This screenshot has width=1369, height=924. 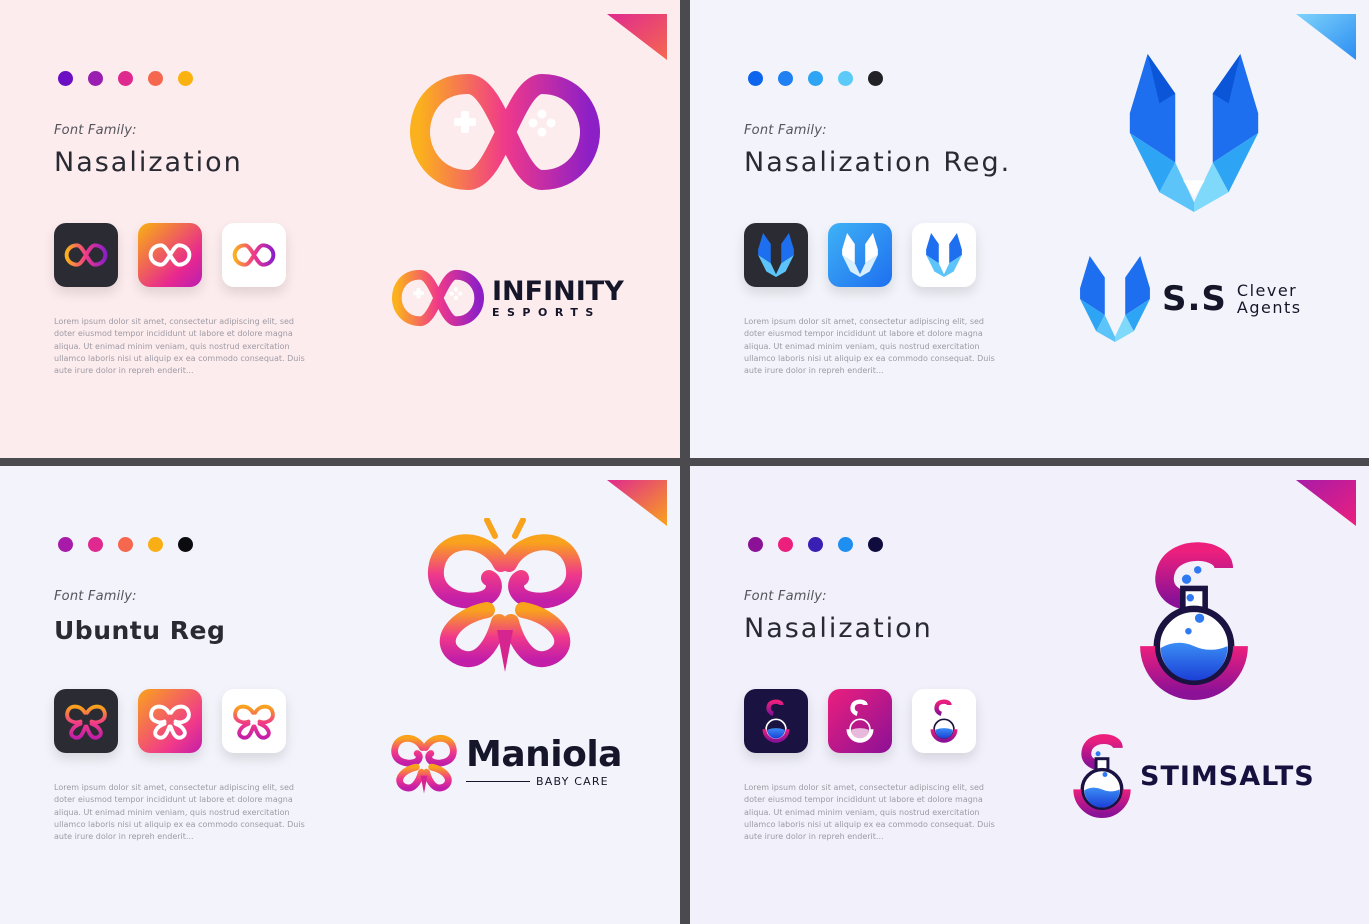 What do you see at coordinates (140, 630) in the screenshot?
I see `font-family-name: Ubuntu Reg` at bounding box center [140, 630].